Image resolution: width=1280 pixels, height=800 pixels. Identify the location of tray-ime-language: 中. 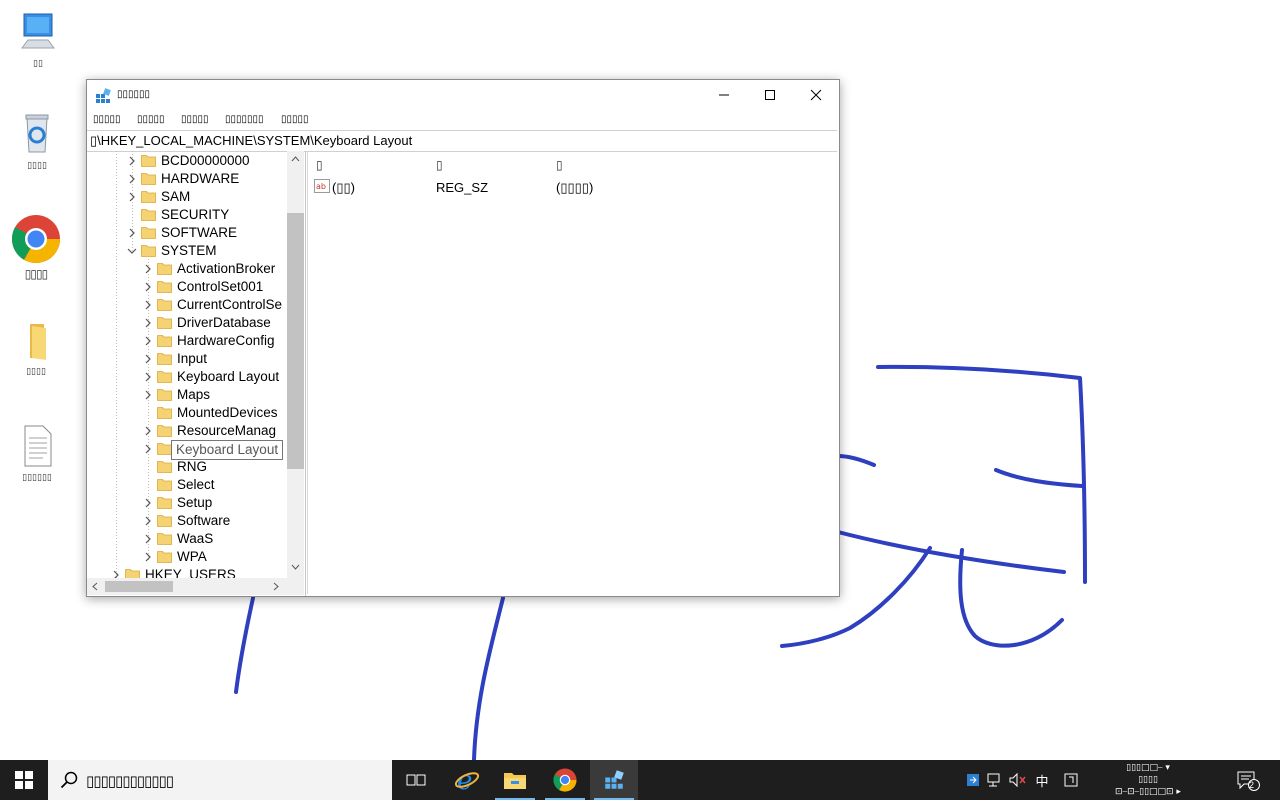
(1042, 780).